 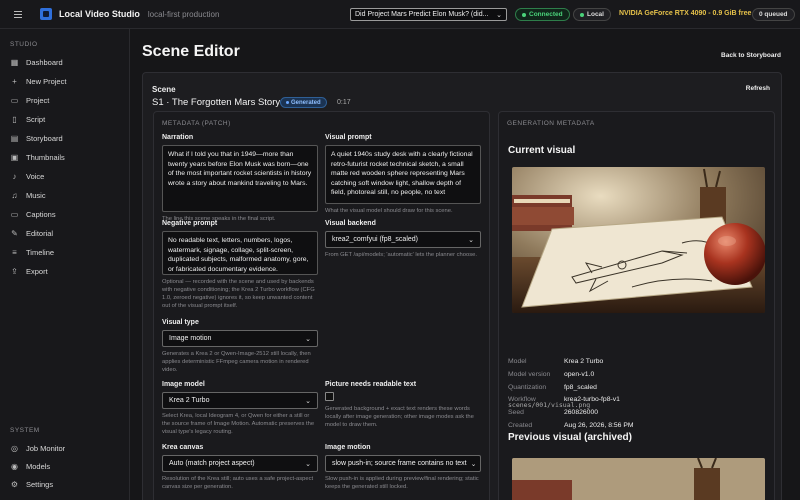 I want to click on queue-badge: 0 queued, so click(x=773, y=14).